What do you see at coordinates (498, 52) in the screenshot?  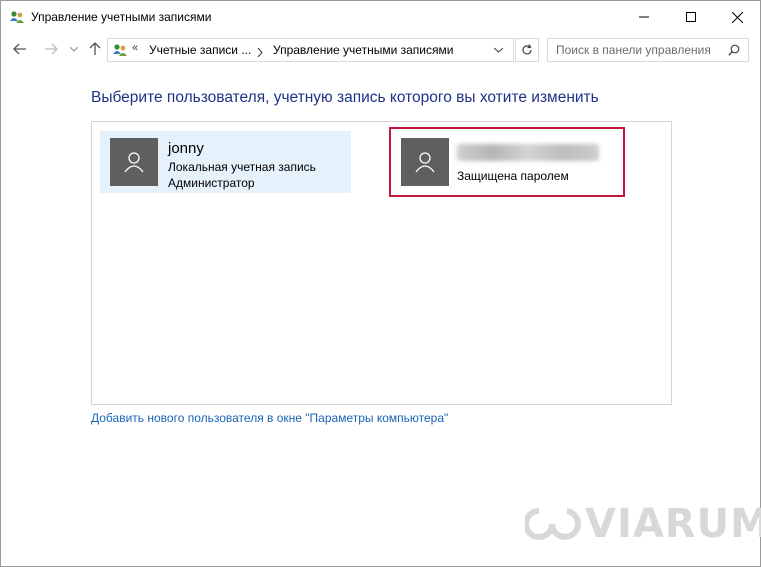 I see `chevron-down-icon` at bounding box center [498, 52].